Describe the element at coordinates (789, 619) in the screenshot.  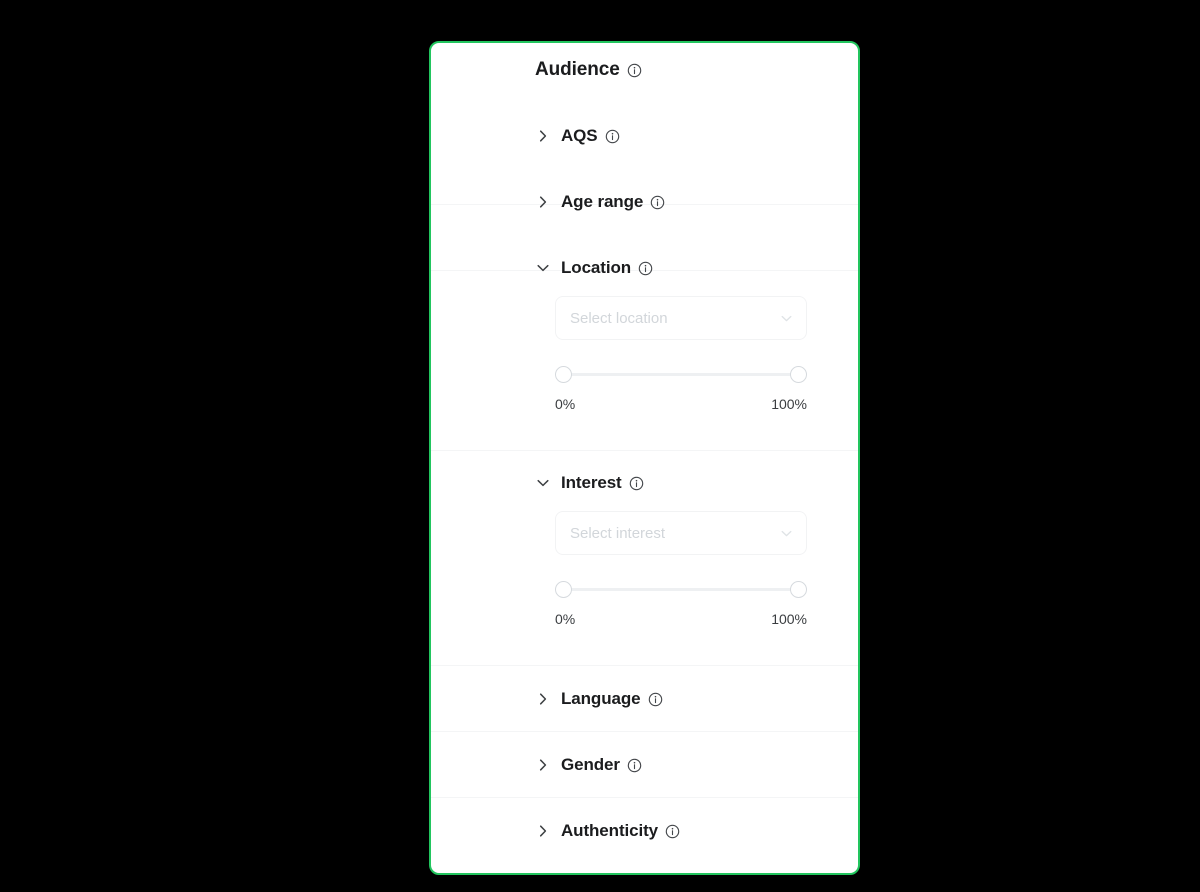
I see `interest-slider-max-label: 100%` at that location.